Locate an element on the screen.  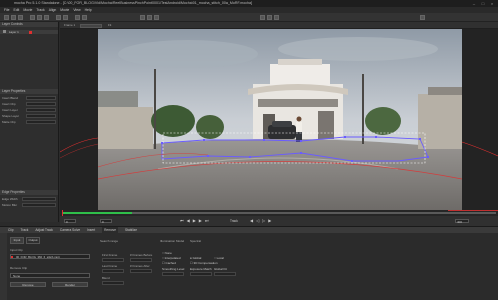
track-frame-backward-icon: ◁ is located at coordinates (257, 221).